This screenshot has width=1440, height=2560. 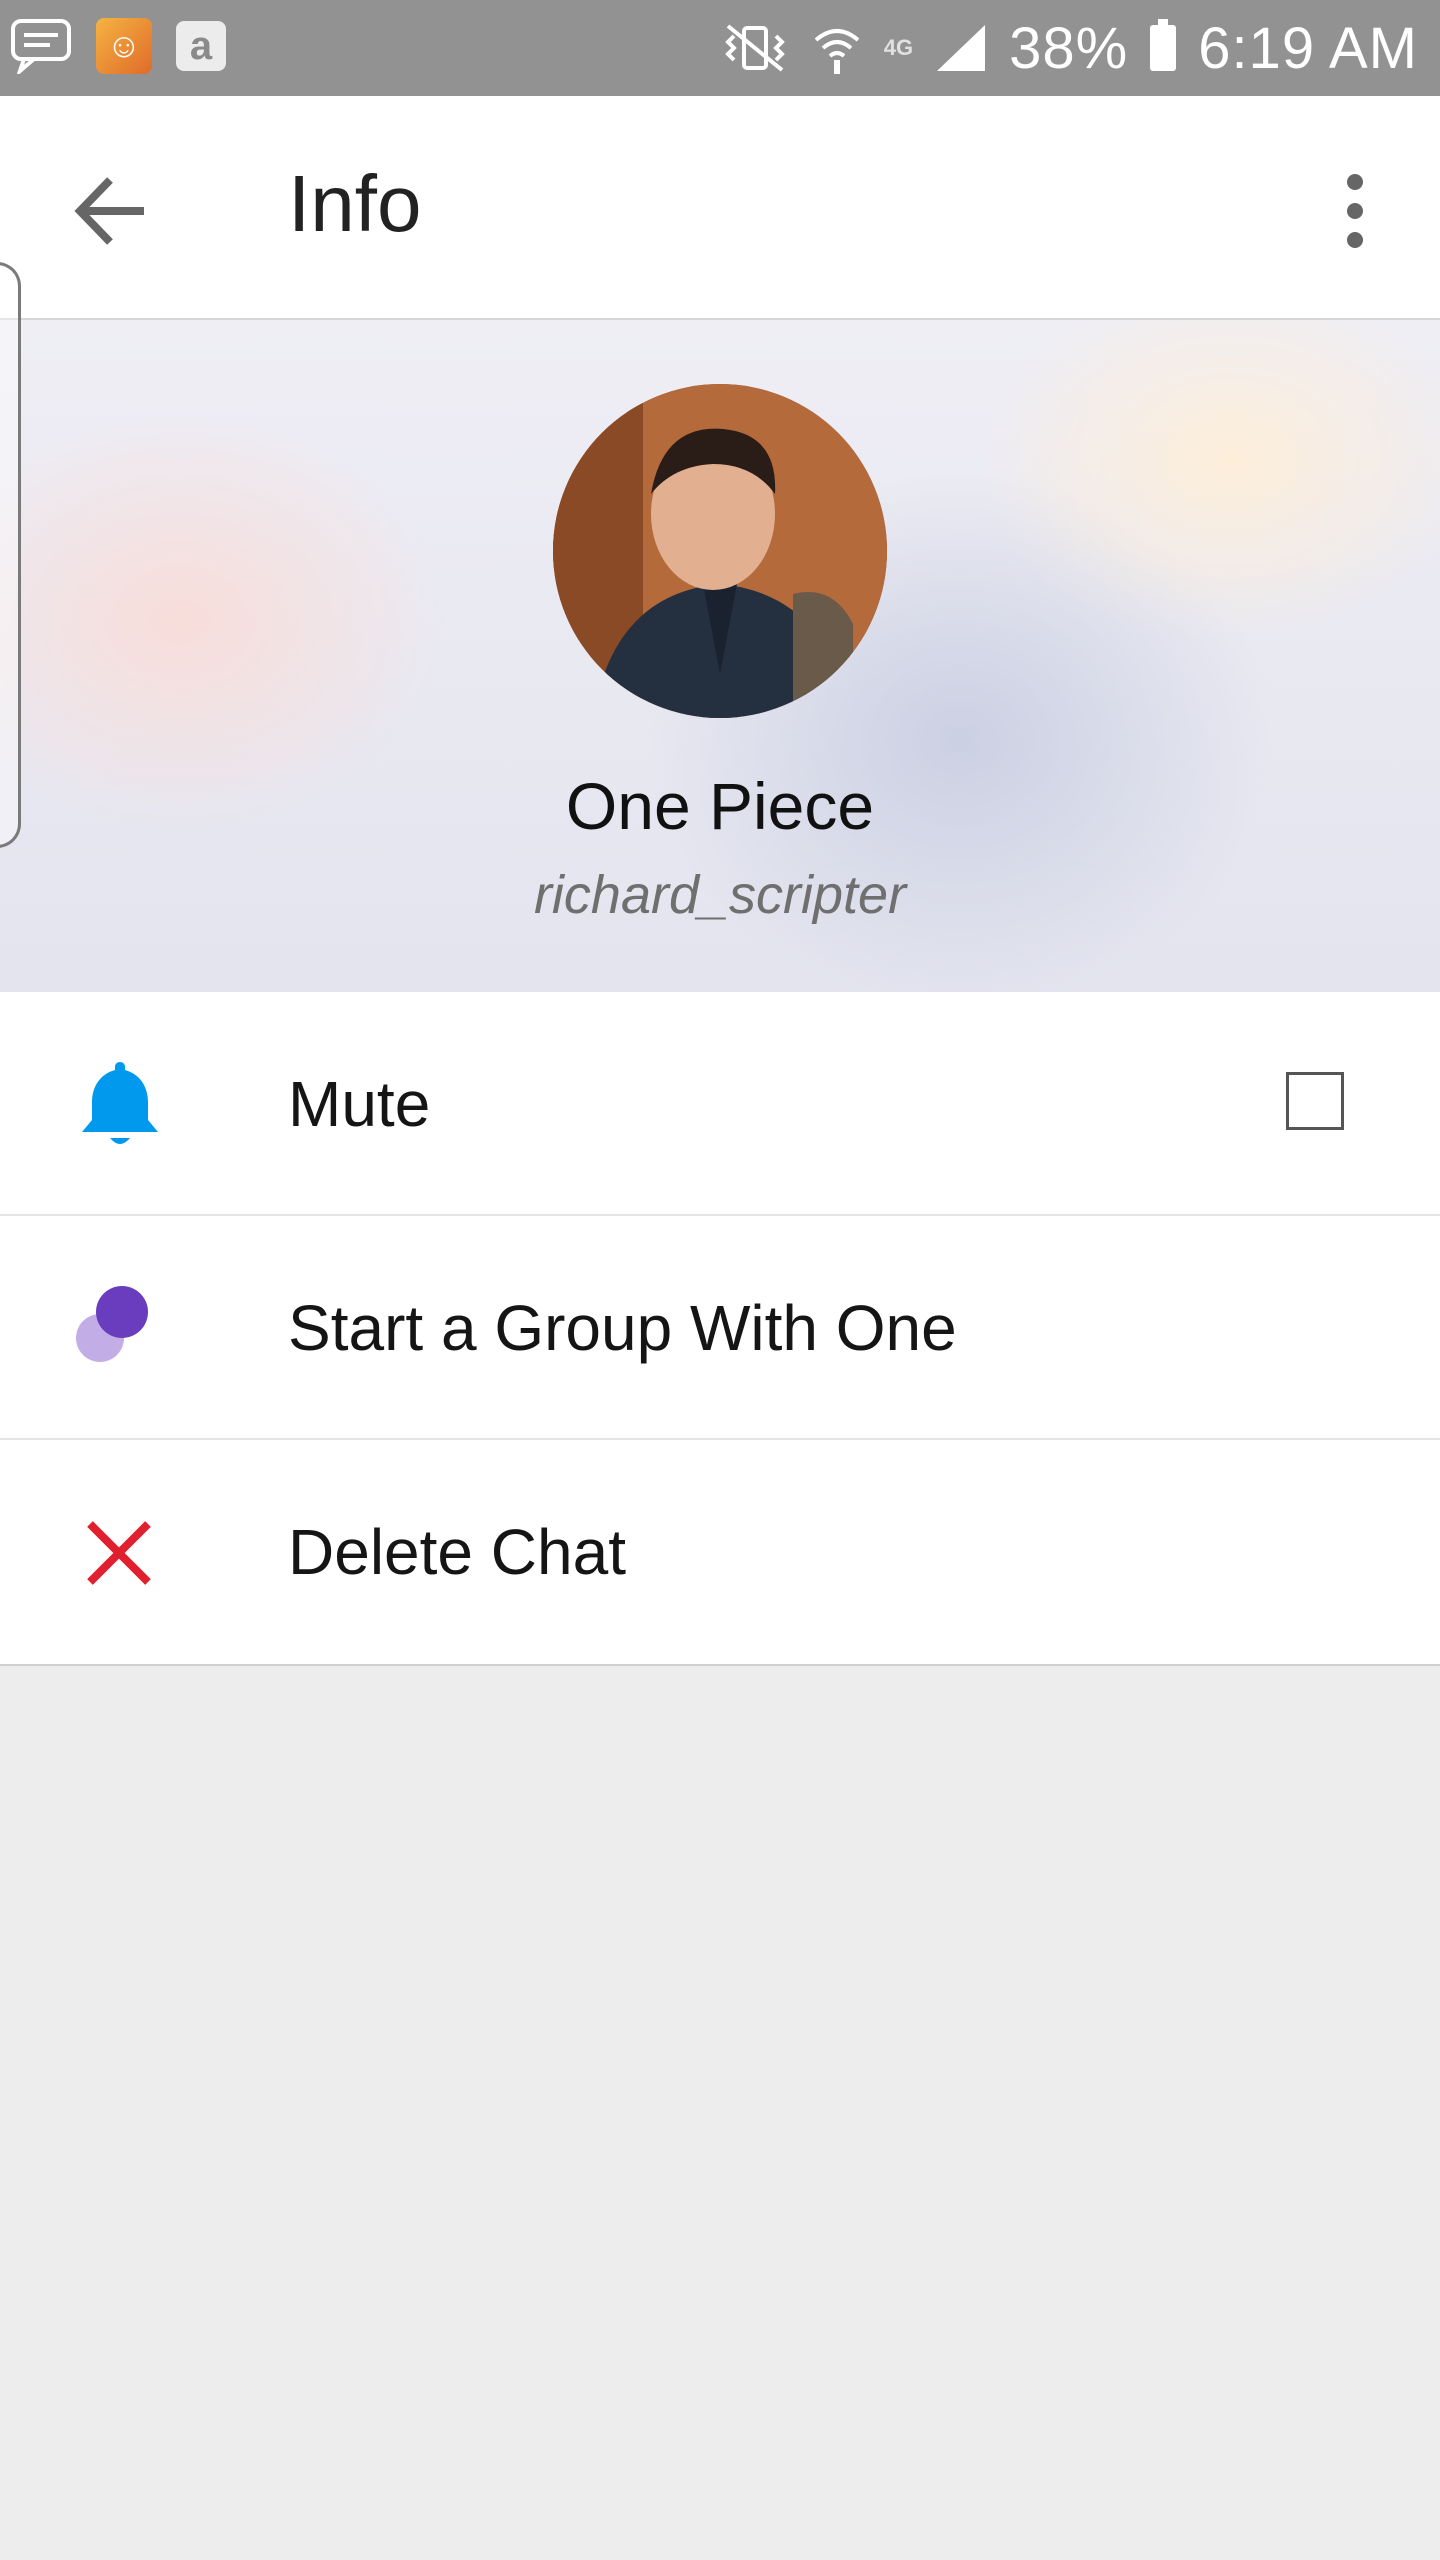 I want to click on clock: 6:19 AM, so click(x=1308, y=48).